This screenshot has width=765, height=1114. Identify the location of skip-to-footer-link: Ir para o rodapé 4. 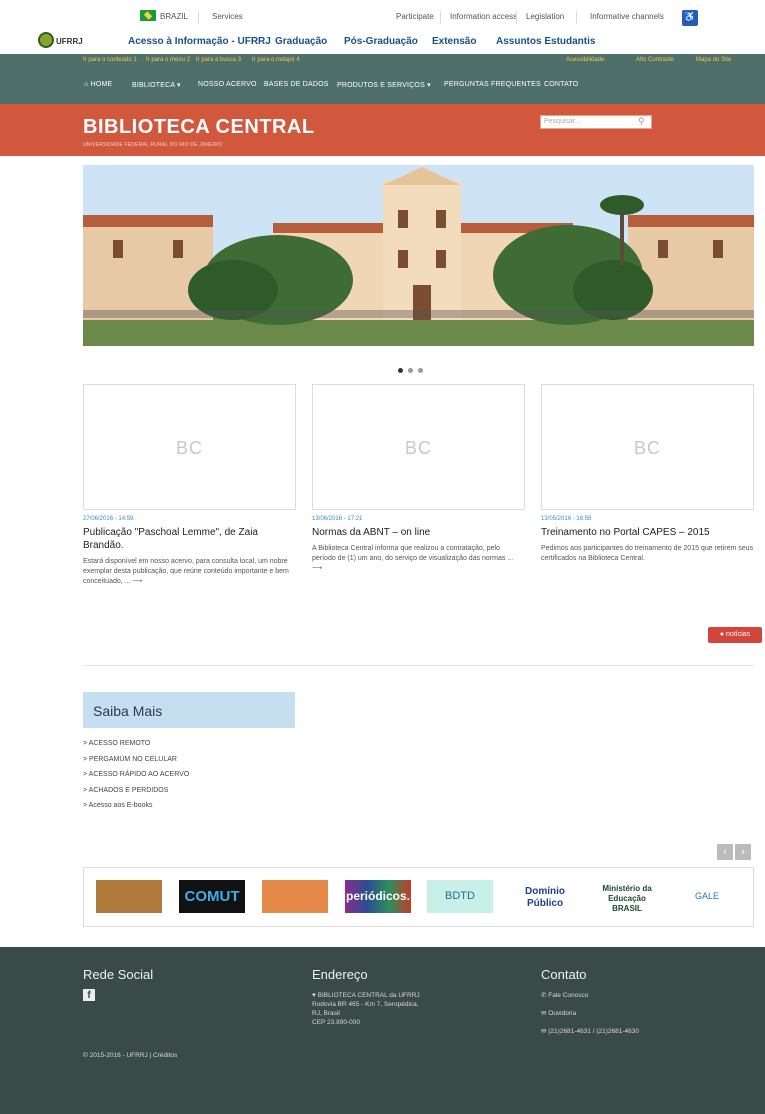
(276, 60).